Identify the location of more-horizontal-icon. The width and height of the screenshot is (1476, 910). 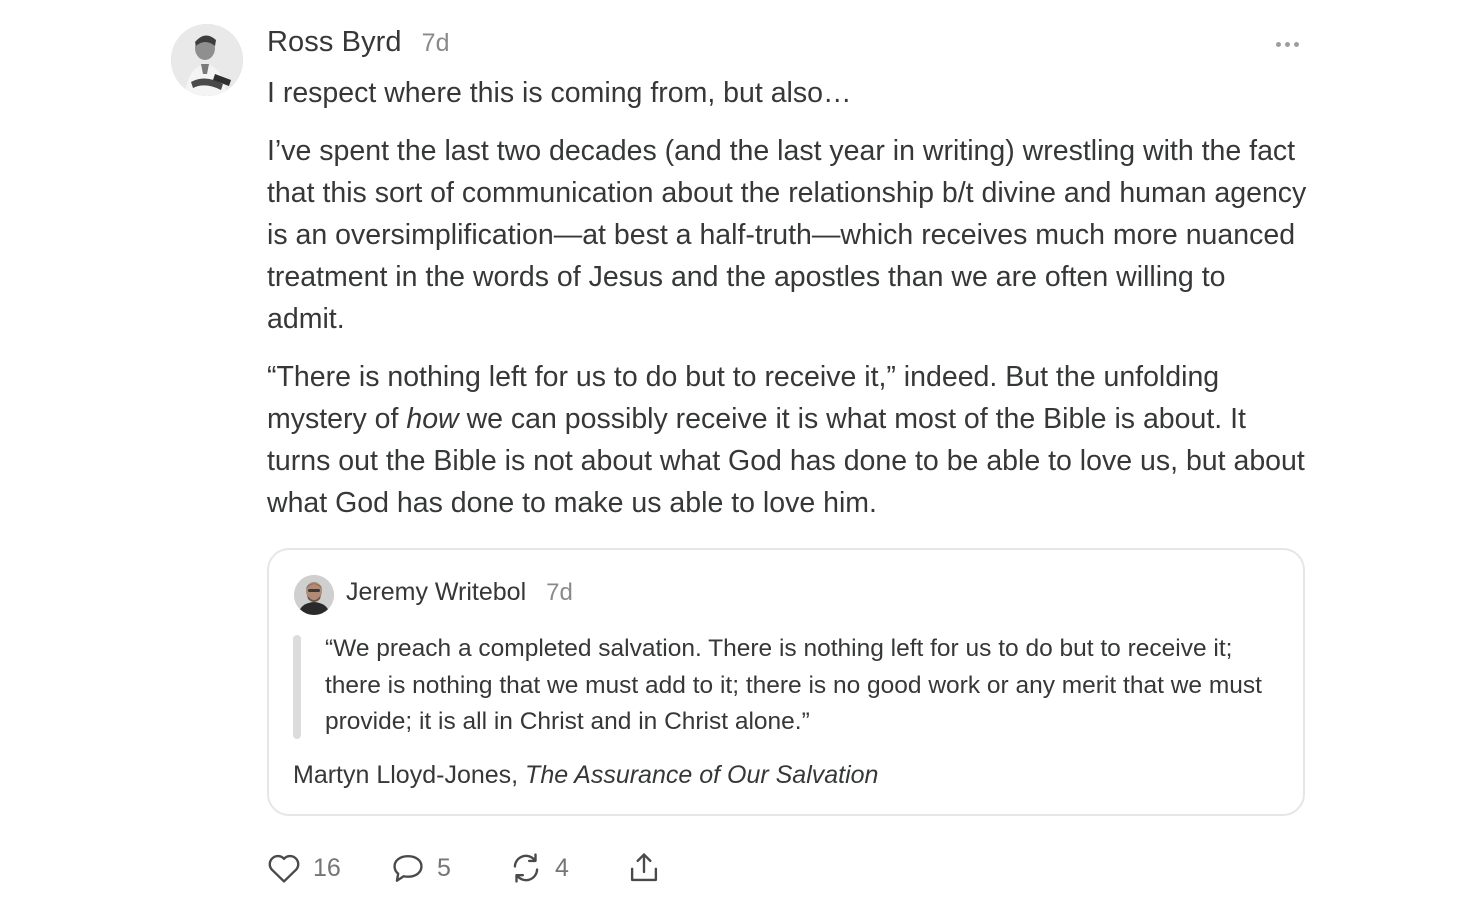
(1278, 44).